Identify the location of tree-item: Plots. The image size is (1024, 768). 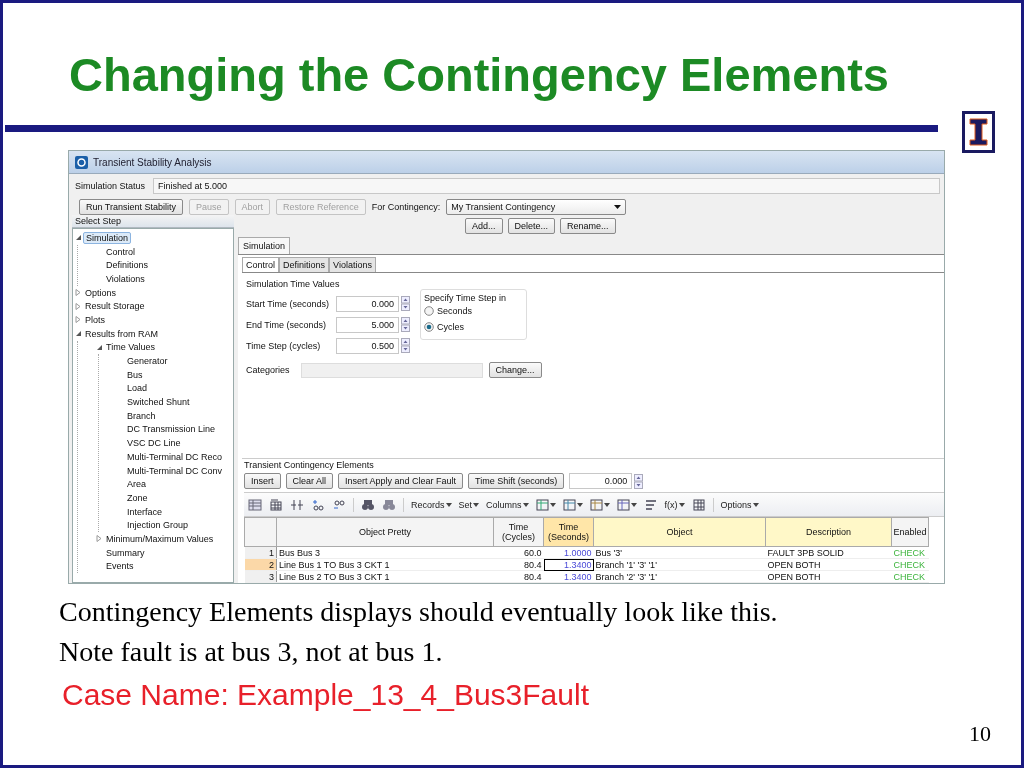
(95, 319).